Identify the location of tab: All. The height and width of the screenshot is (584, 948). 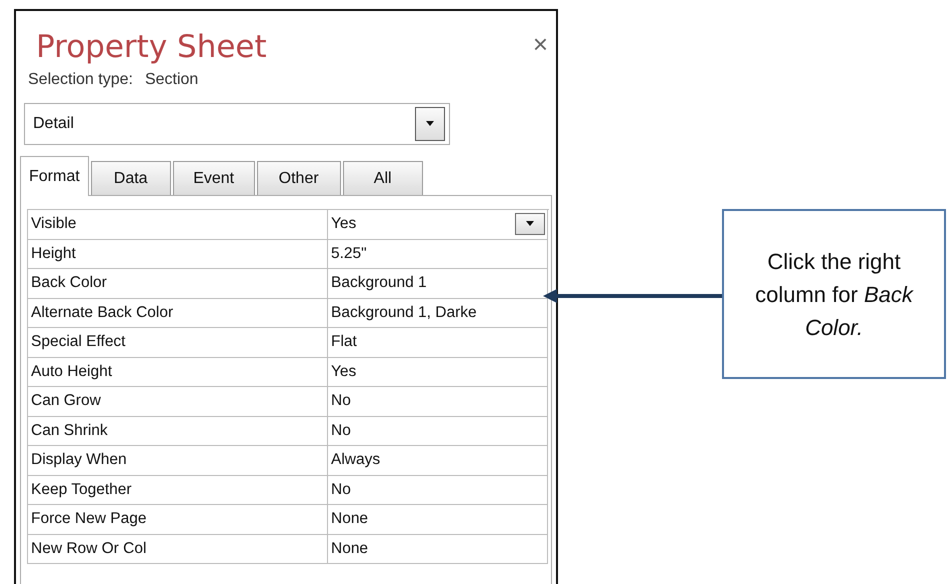
(382, 178).